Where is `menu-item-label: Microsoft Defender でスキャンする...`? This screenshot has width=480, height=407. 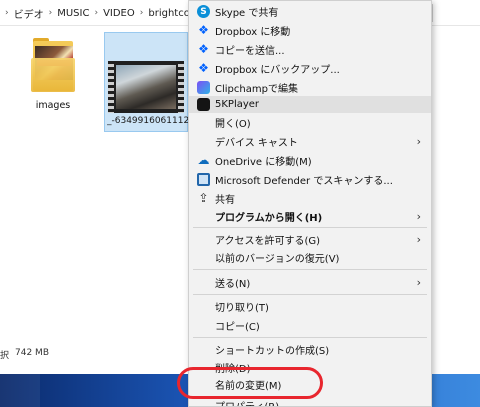
menu-item-label: Microsoft Defender でスキャンする... is located at coordinates (304, 181).